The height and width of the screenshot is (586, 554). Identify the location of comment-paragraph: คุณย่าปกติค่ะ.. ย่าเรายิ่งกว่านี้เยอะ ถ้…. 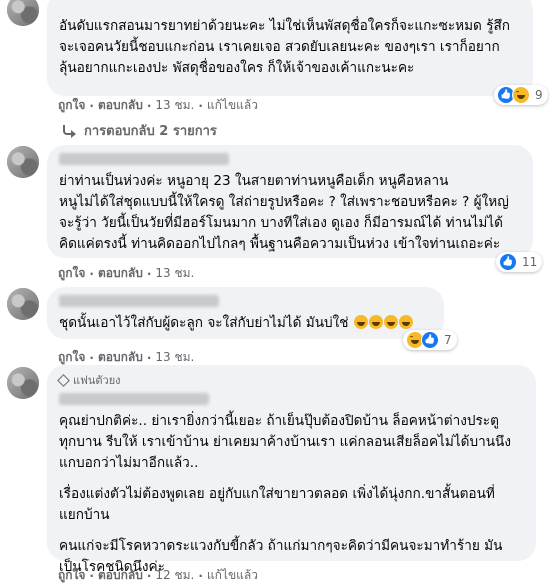
(285, 442).